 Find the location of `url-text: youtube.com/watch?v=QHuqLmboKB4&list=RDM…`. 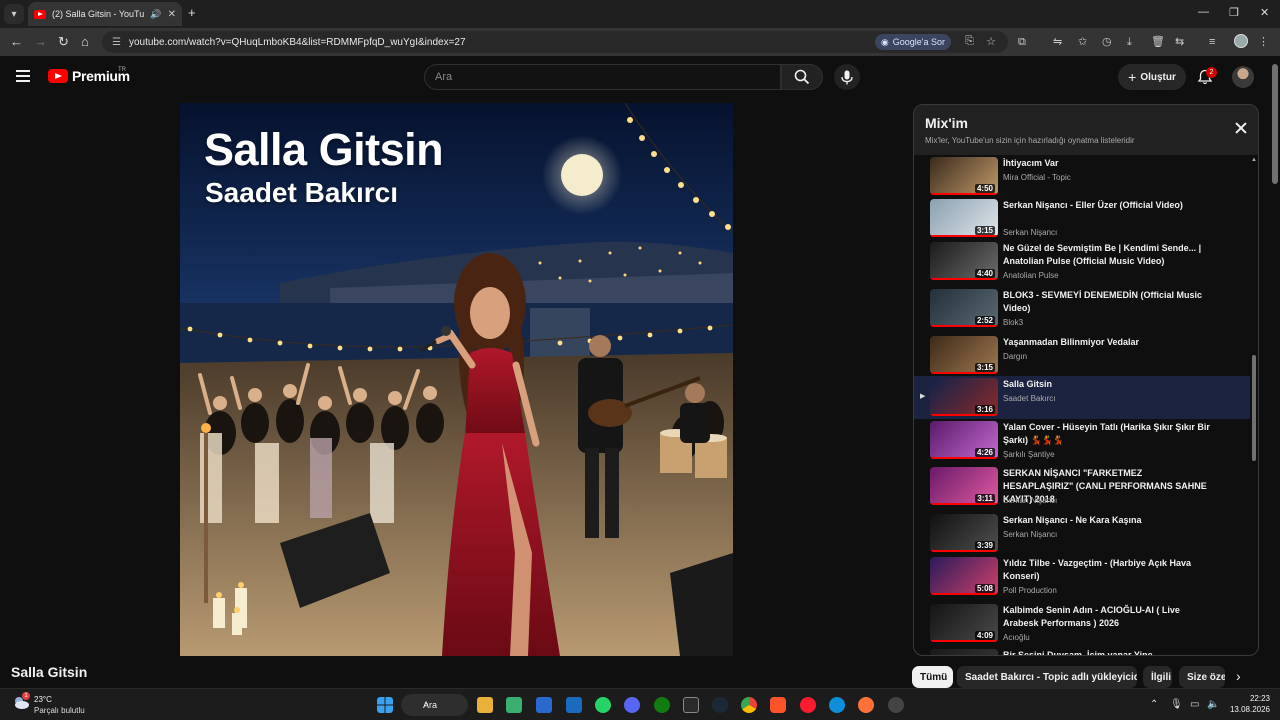

url-text: youtube.com/watch?v=QHuqLmboKB4&list=RDM… is located at coordinates (297, 42).